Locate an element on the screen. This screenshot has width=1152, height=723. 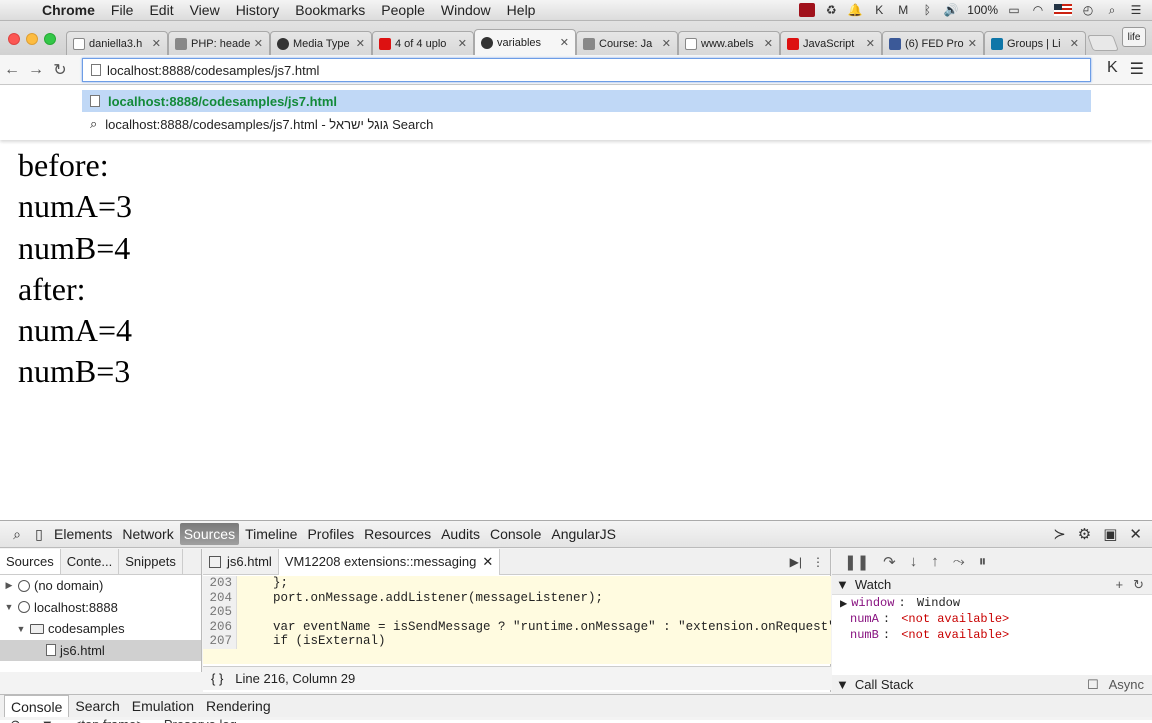
deactivate-breakpoints-icon: ⤳ is located at coordinates (959, 561).